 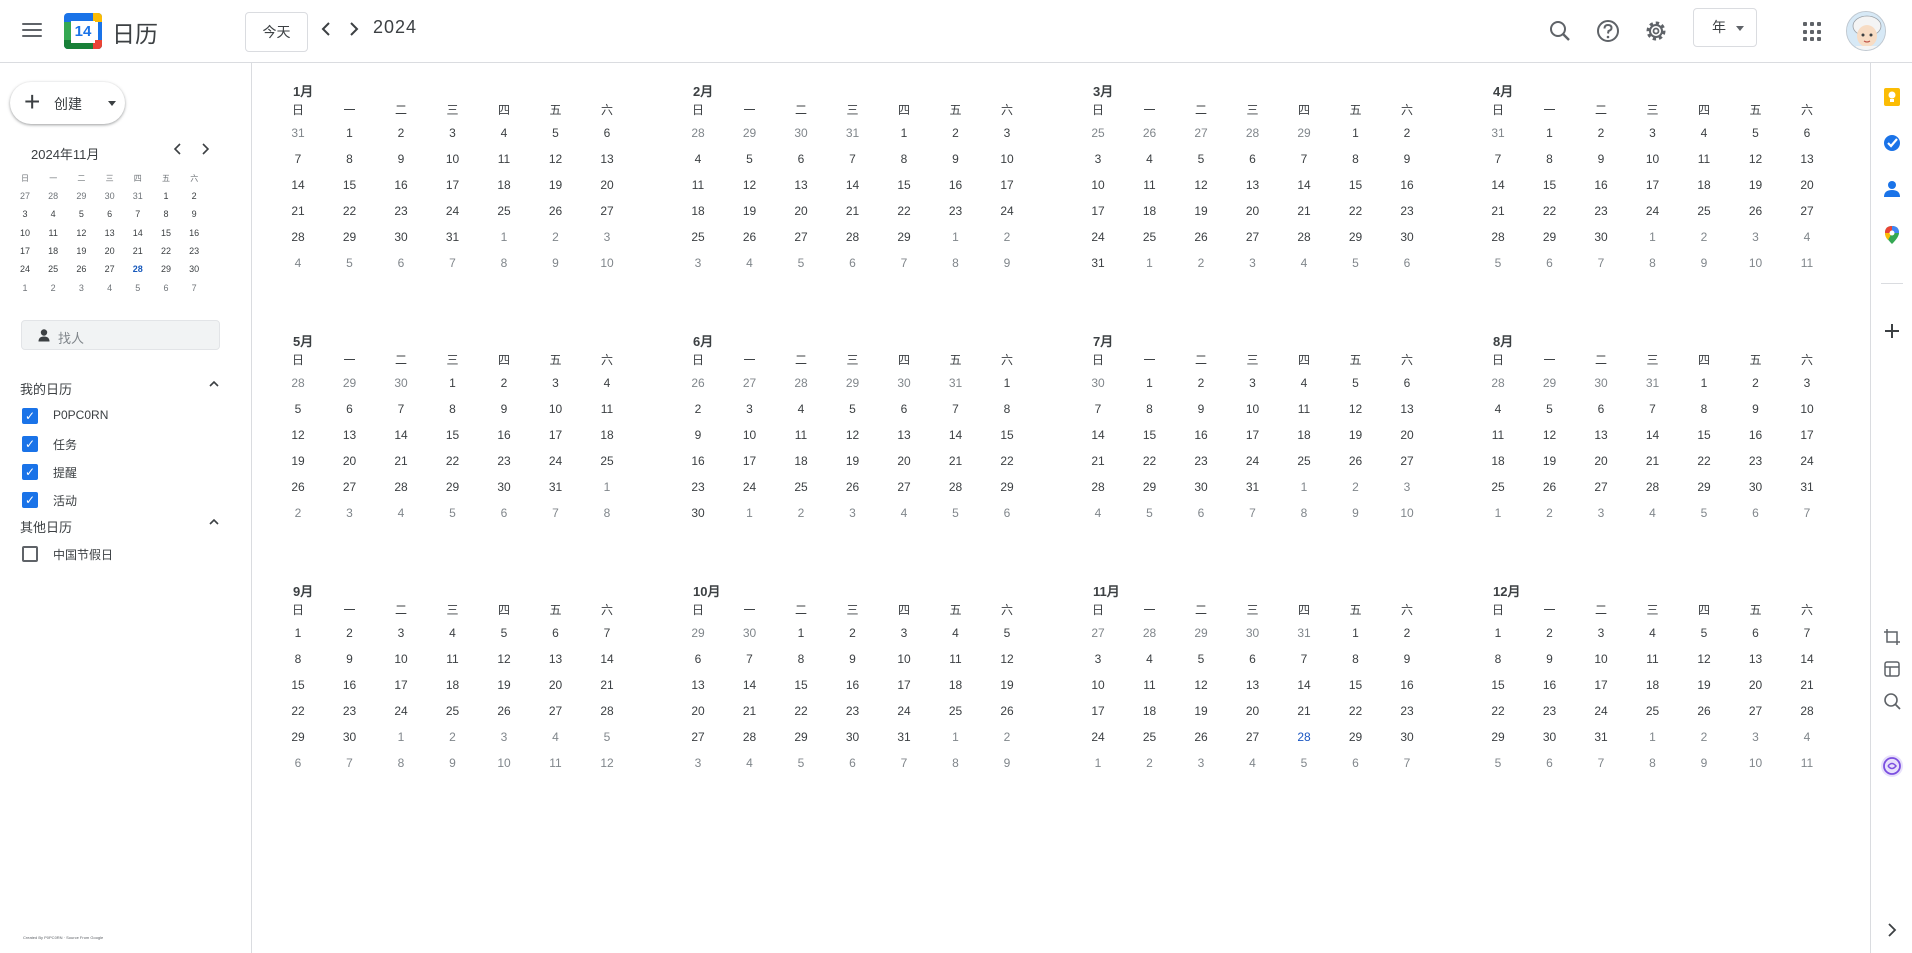 I want to click on mini-day: 5, so click(x=81, y=214).